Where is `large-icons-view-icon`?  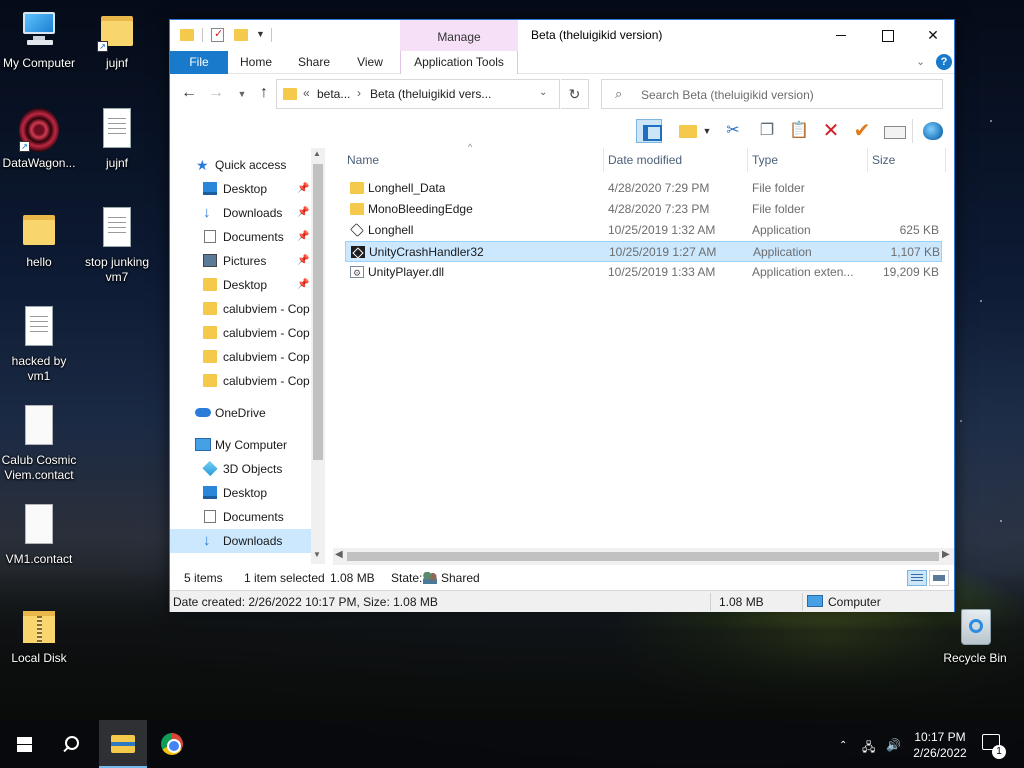 large-icons-view-icon is located at coordinates (939, 578).